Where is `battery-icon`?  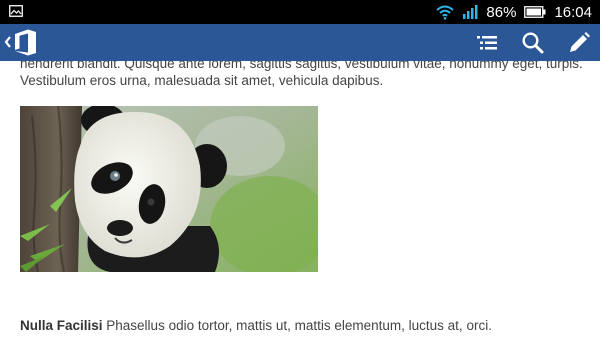 battery-icon is located at coordinates (535, 12).